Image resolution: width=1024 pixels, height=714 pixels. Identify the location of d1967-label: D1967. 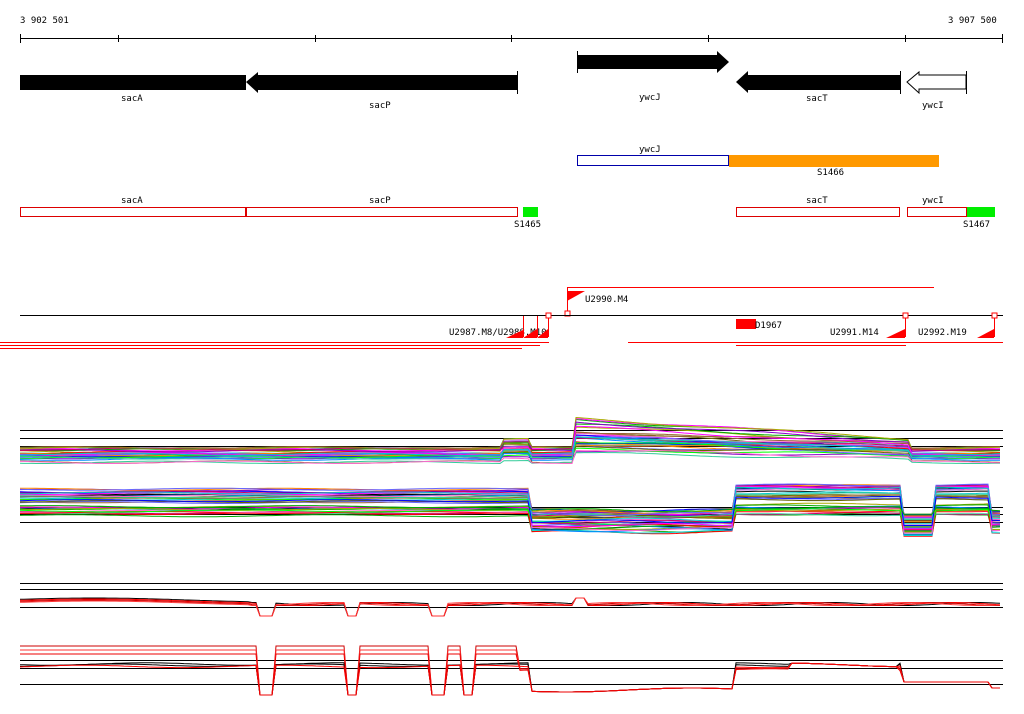
(768, 326).